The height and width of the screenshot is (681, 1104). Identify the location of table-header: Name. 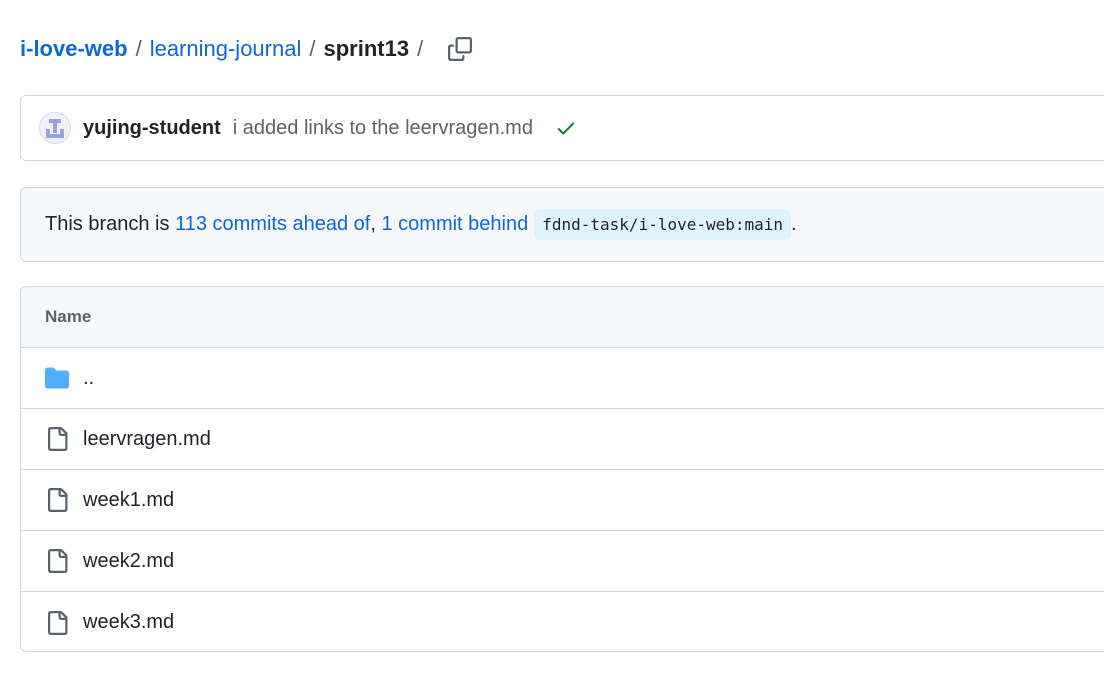
(562, 317).